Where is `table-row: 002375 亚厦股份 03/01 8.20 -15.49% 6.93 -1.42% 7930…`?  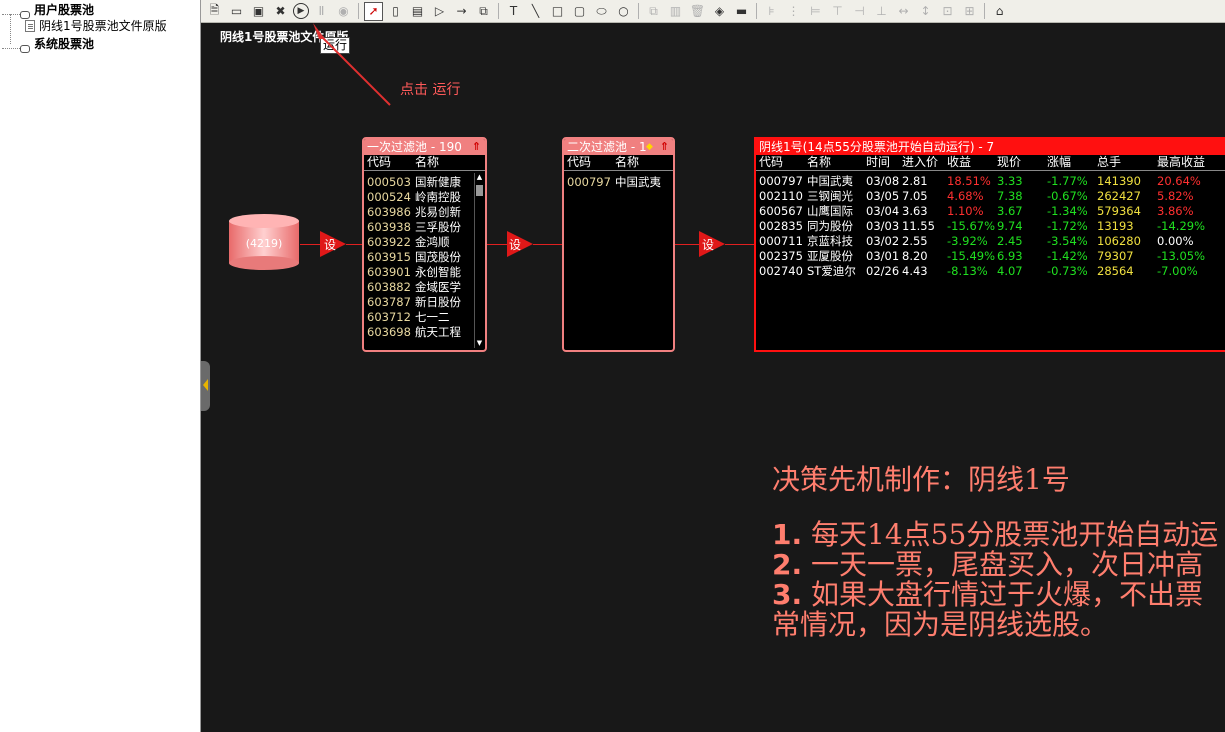 table-row: 002375 亚厦股份 03/01 8.20 -15.49% 6.93 -1.42% 7930… is located at coordinates (990, 256).